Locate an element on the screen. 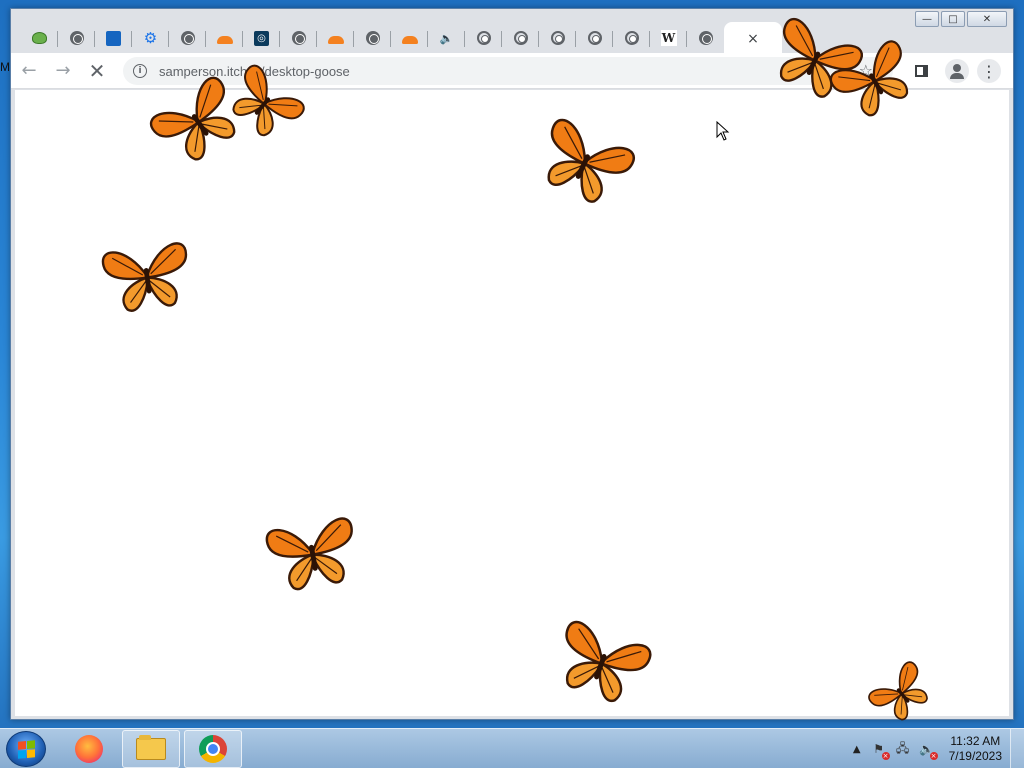 The height and width of the screenshot is (768, 1024). tab-4: ⚙ is located at coordinates (150, 38).